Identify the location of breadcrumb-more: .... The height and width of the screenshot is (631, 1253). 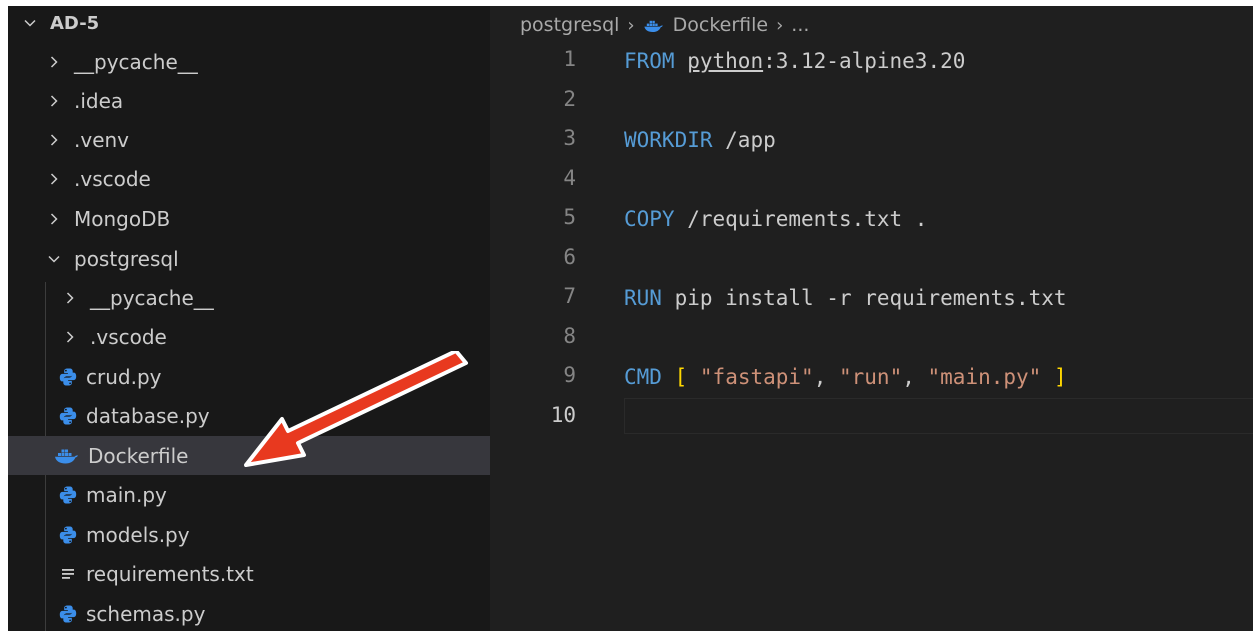
(800, 25).